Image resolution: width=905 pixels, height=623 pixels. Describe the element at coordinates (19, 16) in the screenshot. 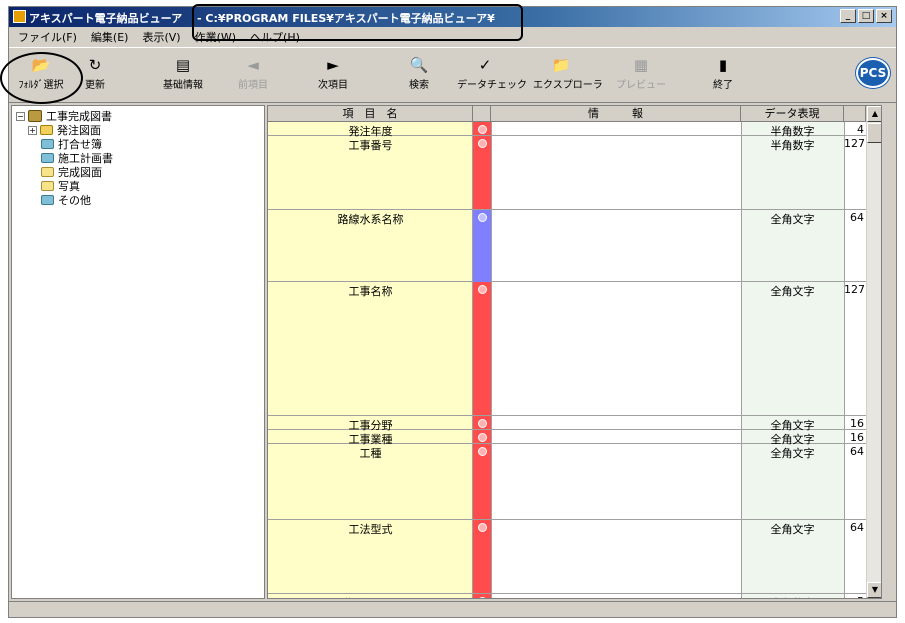

I see `app-icon` at that location.